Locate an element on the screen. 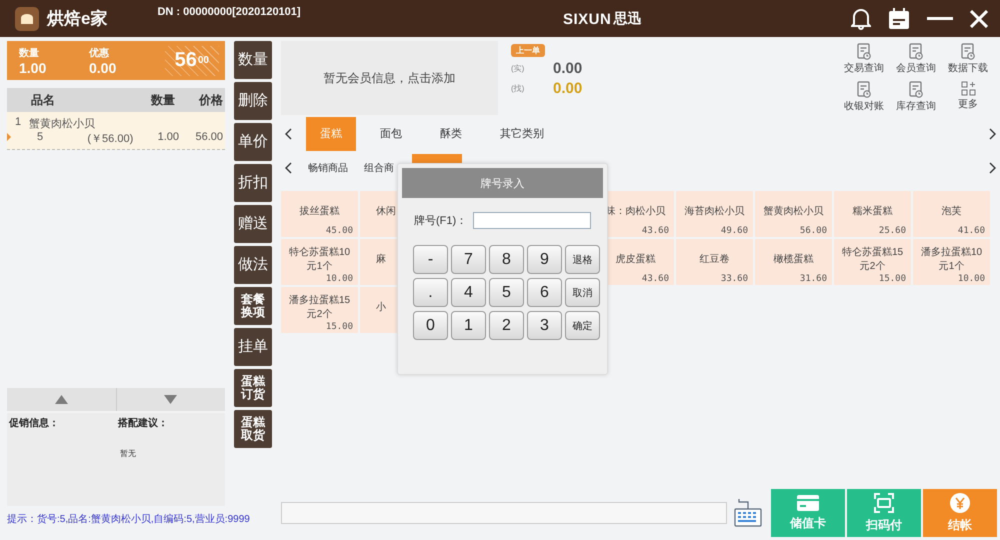  discount-value: 0.00 is located at coordinates (103, 68).